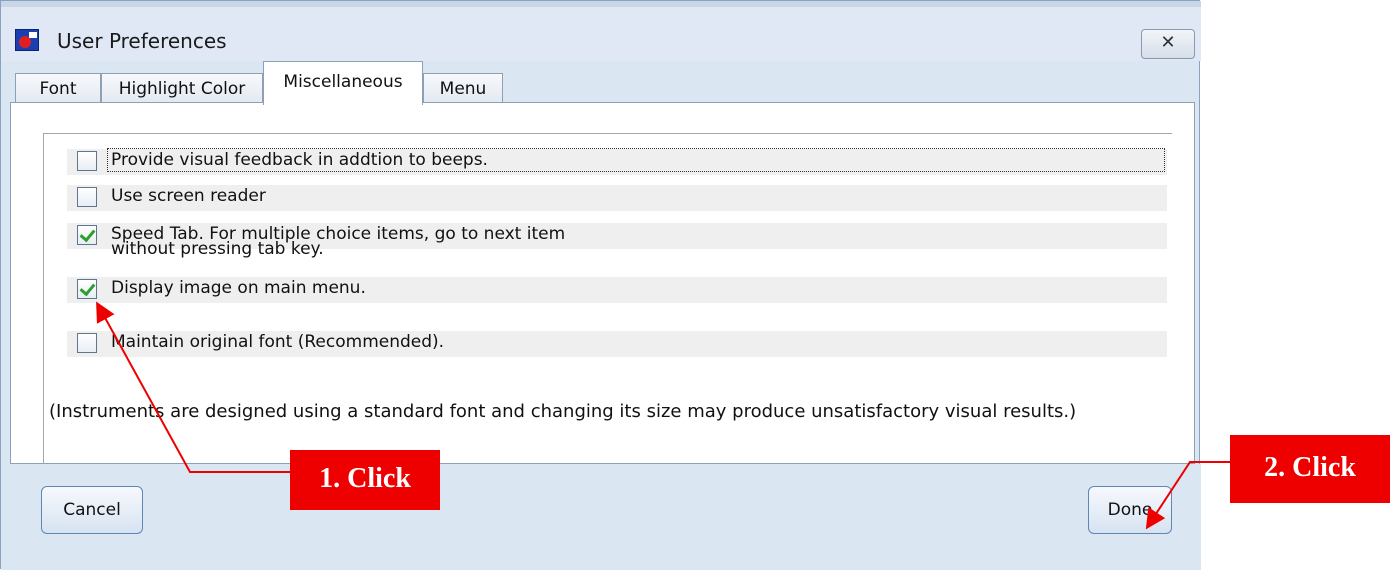  I want to click on option-row-maintain-font: Maintain original font (Recommended)., so click(617, 344).